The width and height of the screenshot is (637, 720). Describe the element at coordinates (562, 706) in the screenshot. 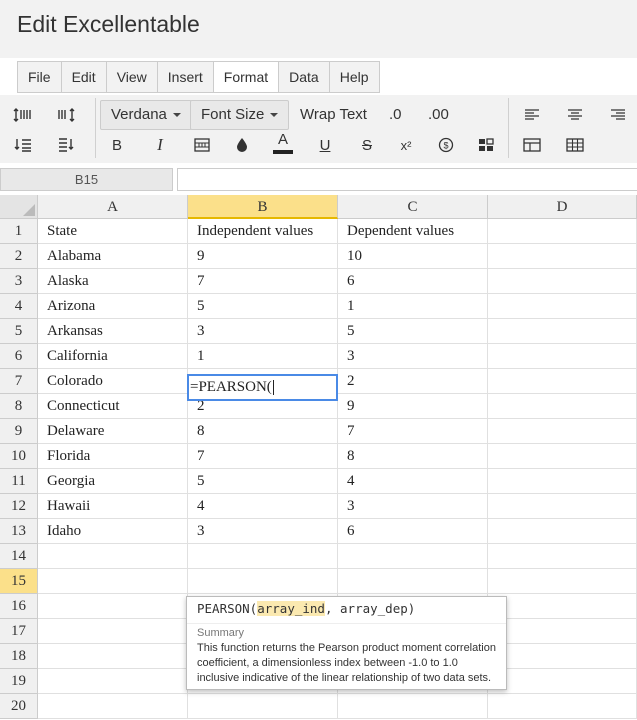

I see `cell-d20` at that location.